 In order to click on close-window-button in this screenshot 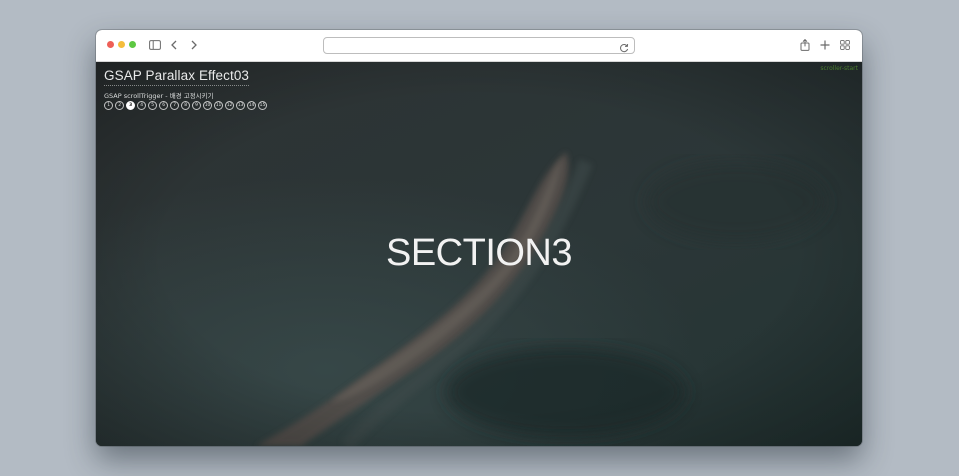, I will do `click(110, 44)`.